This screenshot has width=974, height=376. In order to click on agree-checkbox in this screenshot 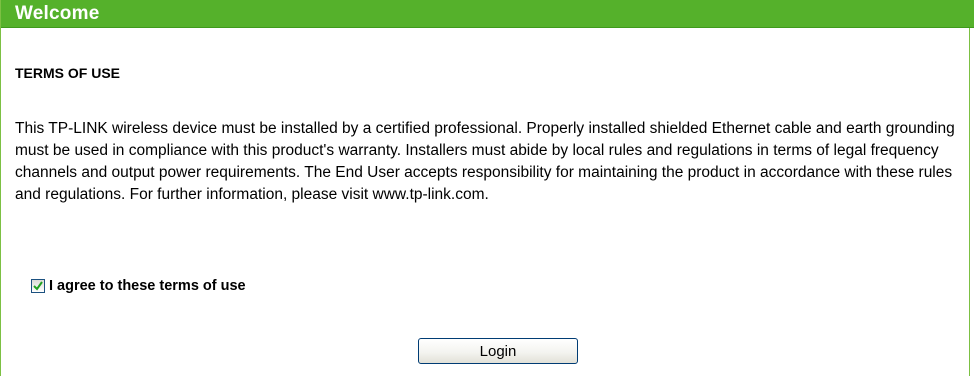, I will do `click(38, 286)`.